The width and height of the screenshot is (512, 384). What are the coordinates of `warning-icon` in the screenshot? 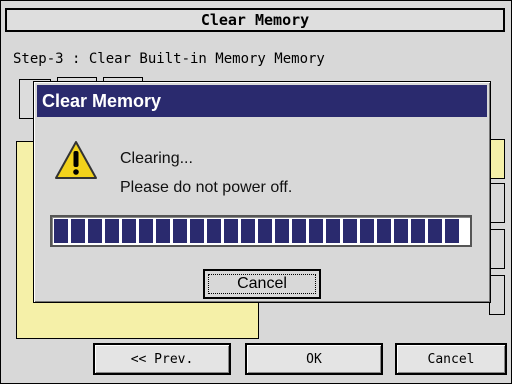 It's located at (76, 160).